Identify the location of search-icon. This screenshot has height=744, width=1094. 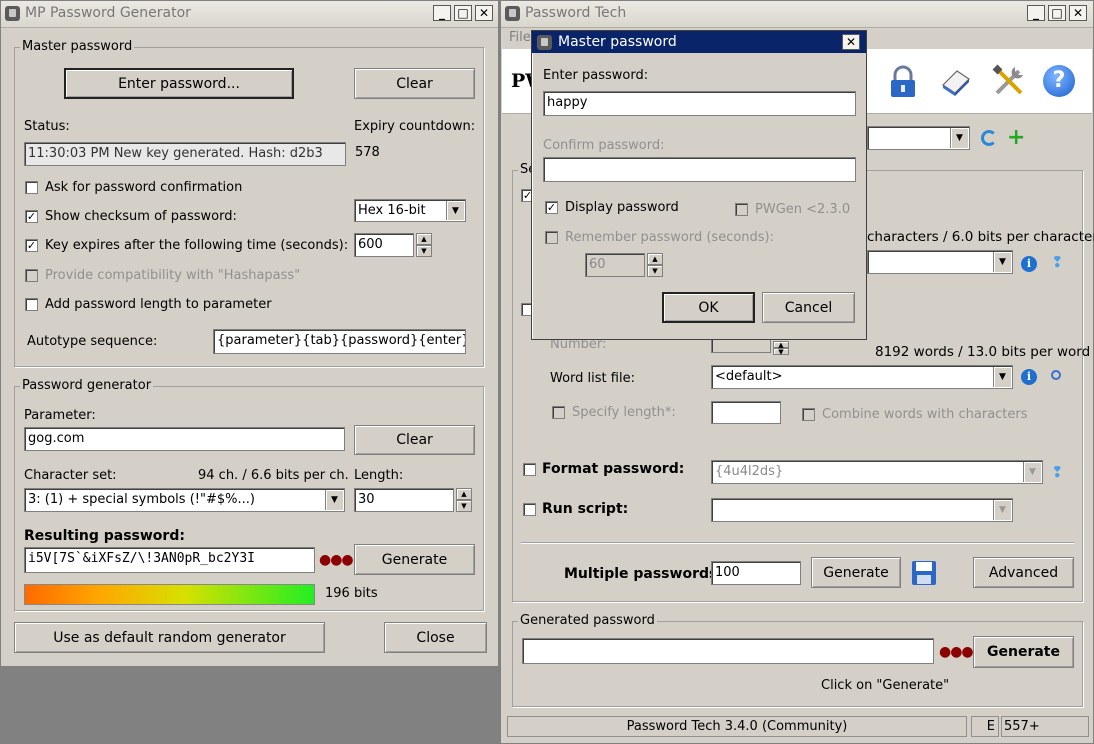
(1056, 375).